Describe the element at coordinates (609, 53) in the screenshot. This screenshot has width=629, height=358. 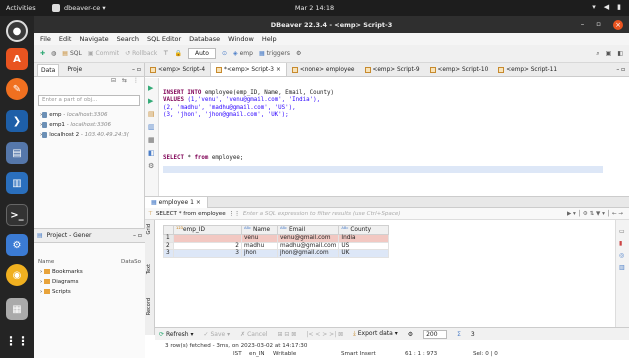
I see `perspective-icon: ▣` at that location.